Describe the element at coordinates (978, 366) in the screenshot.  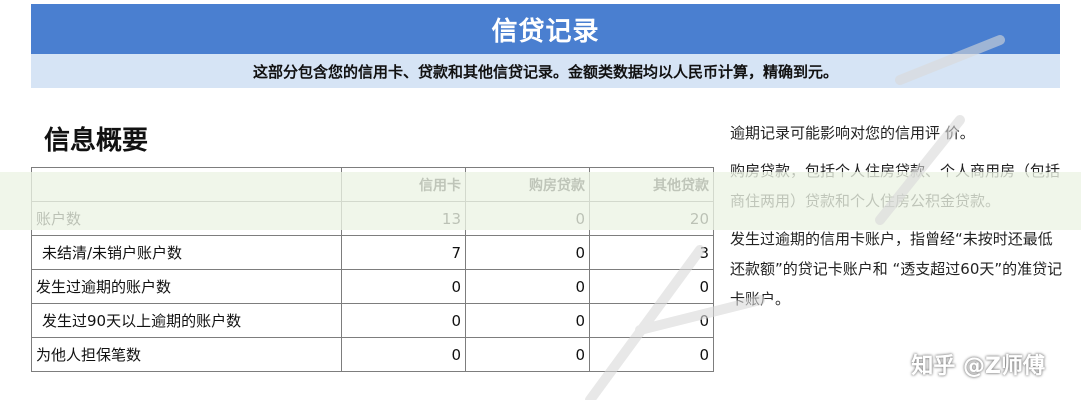
I see `watermark-text: 知乎 @Z师傅` at that location.